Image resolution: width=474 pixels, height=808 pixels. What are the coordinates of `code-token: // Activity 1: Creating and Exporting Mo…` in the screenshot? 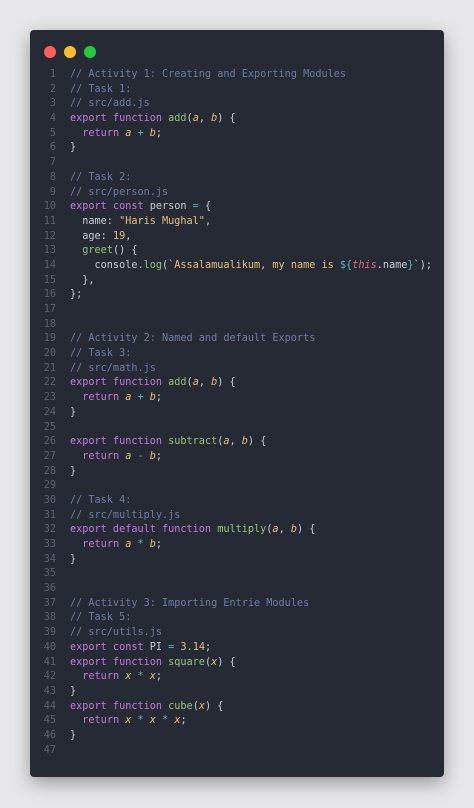 It's located at (208, 74).